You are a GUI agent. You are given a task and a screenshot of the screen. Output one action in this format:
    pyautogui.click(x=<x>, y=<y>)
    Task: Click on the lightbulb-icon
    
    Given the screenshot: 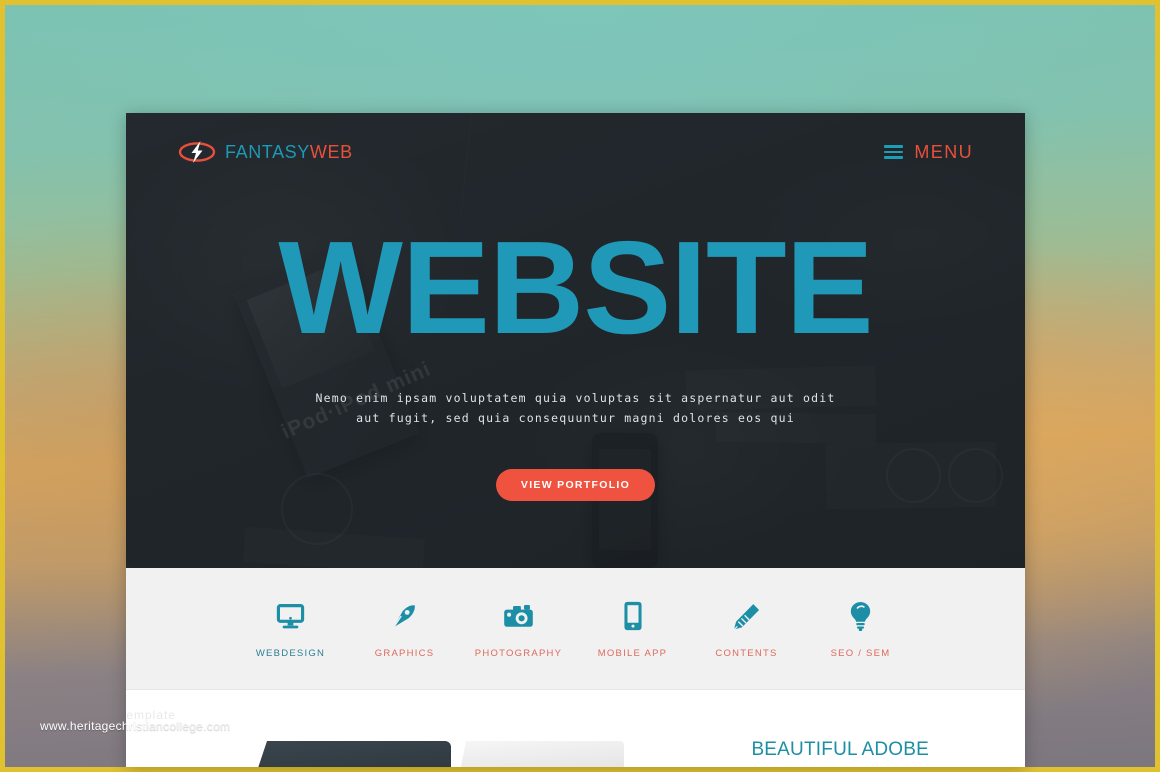 What is the action you would take?
    pyautogui.click(x=860, y=614)
    